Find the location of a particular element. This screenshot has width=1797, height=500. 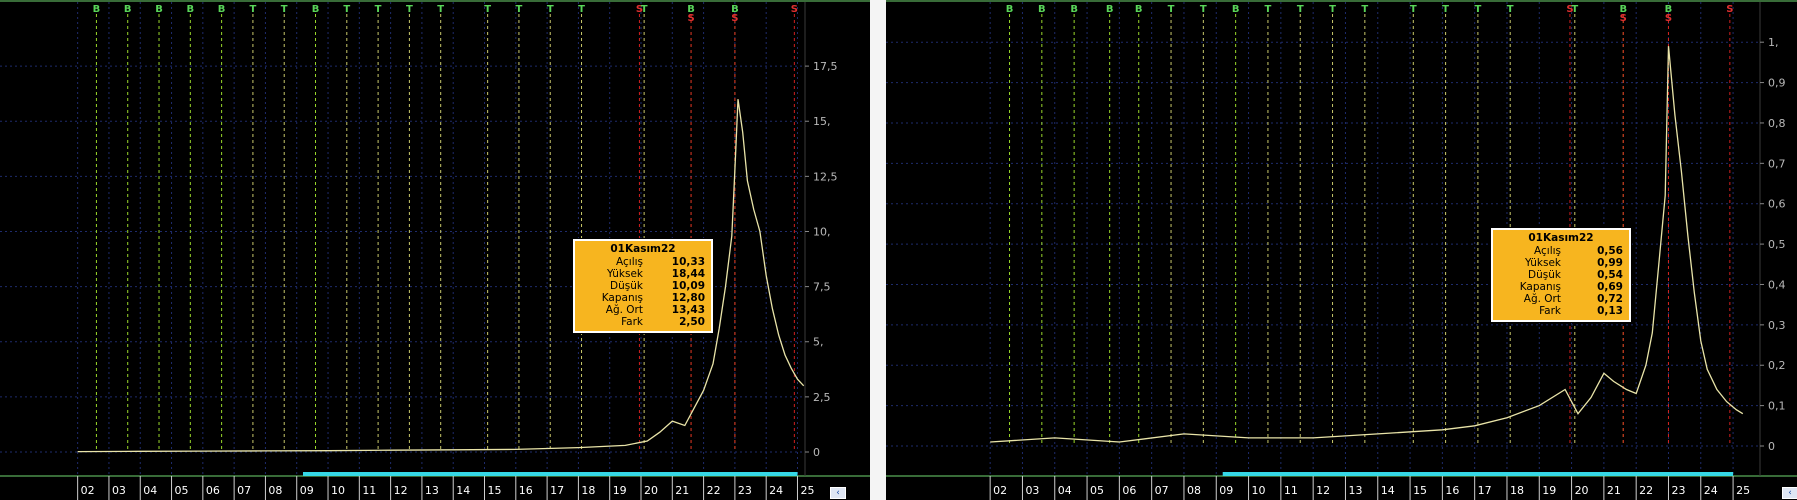

y-tick-label: 0,1 is located at coordinates (1777, 406).